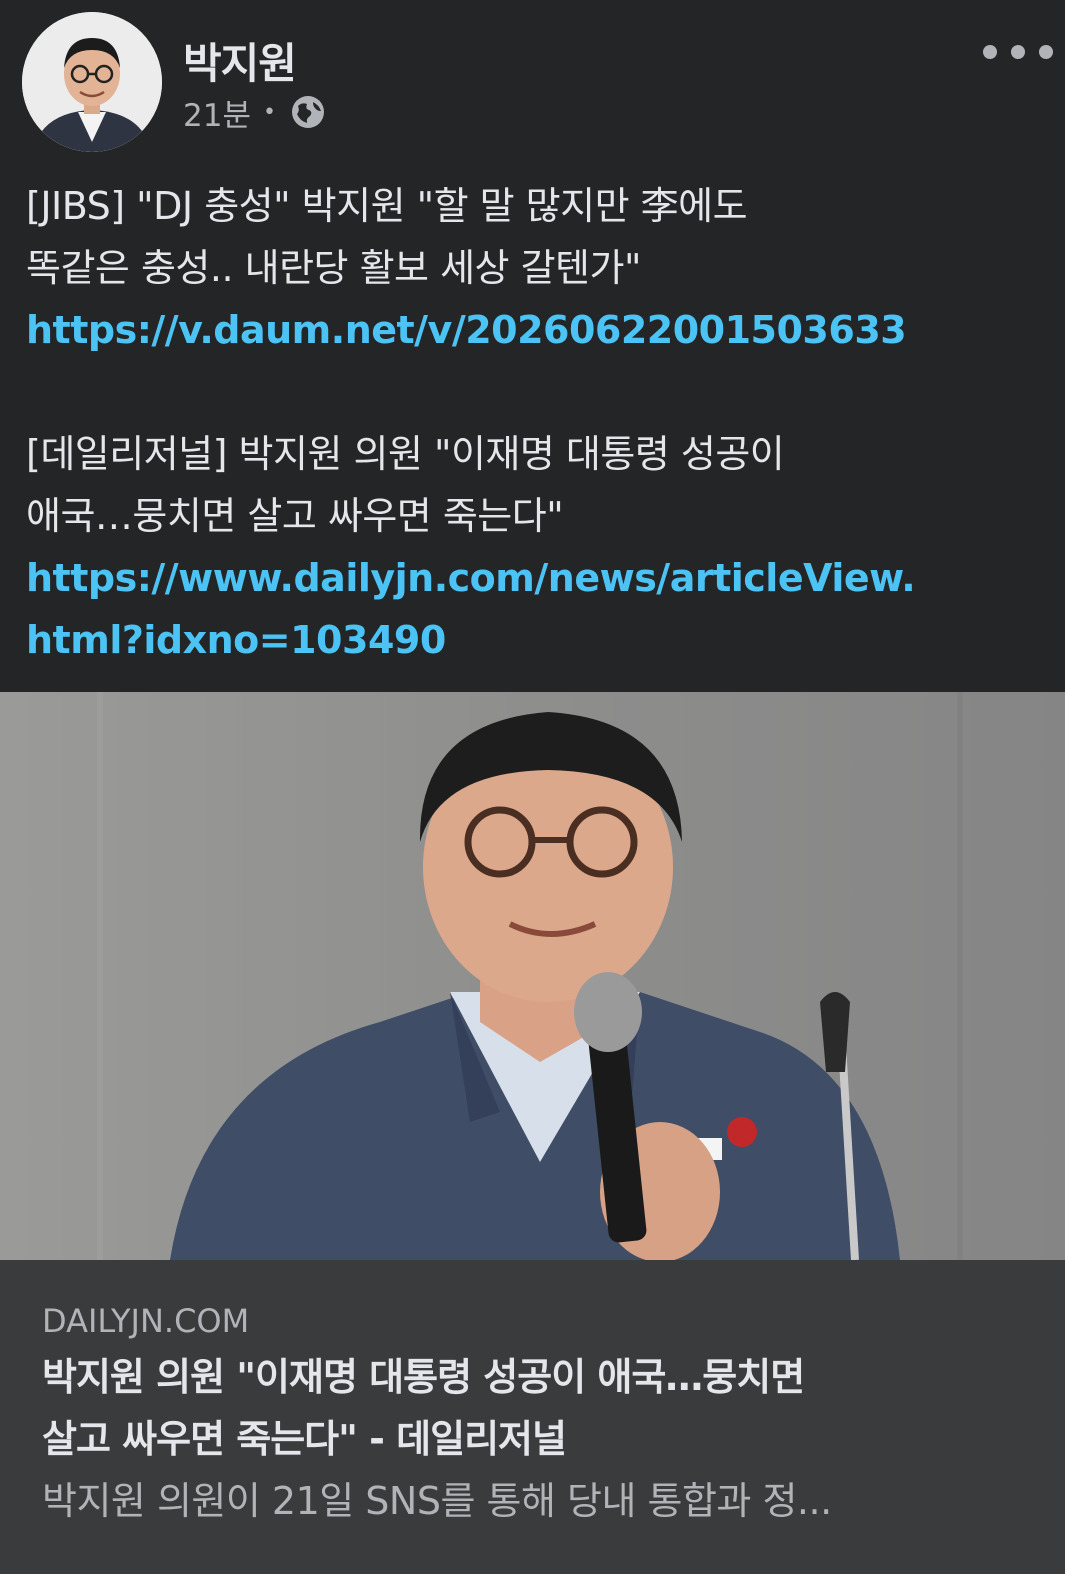 The image size is (1065, 1574). I want to click on paragraph-1-line-2: 똑같은 충성.. 내란당 활보 세상 갈텐가", so click(333, 268).